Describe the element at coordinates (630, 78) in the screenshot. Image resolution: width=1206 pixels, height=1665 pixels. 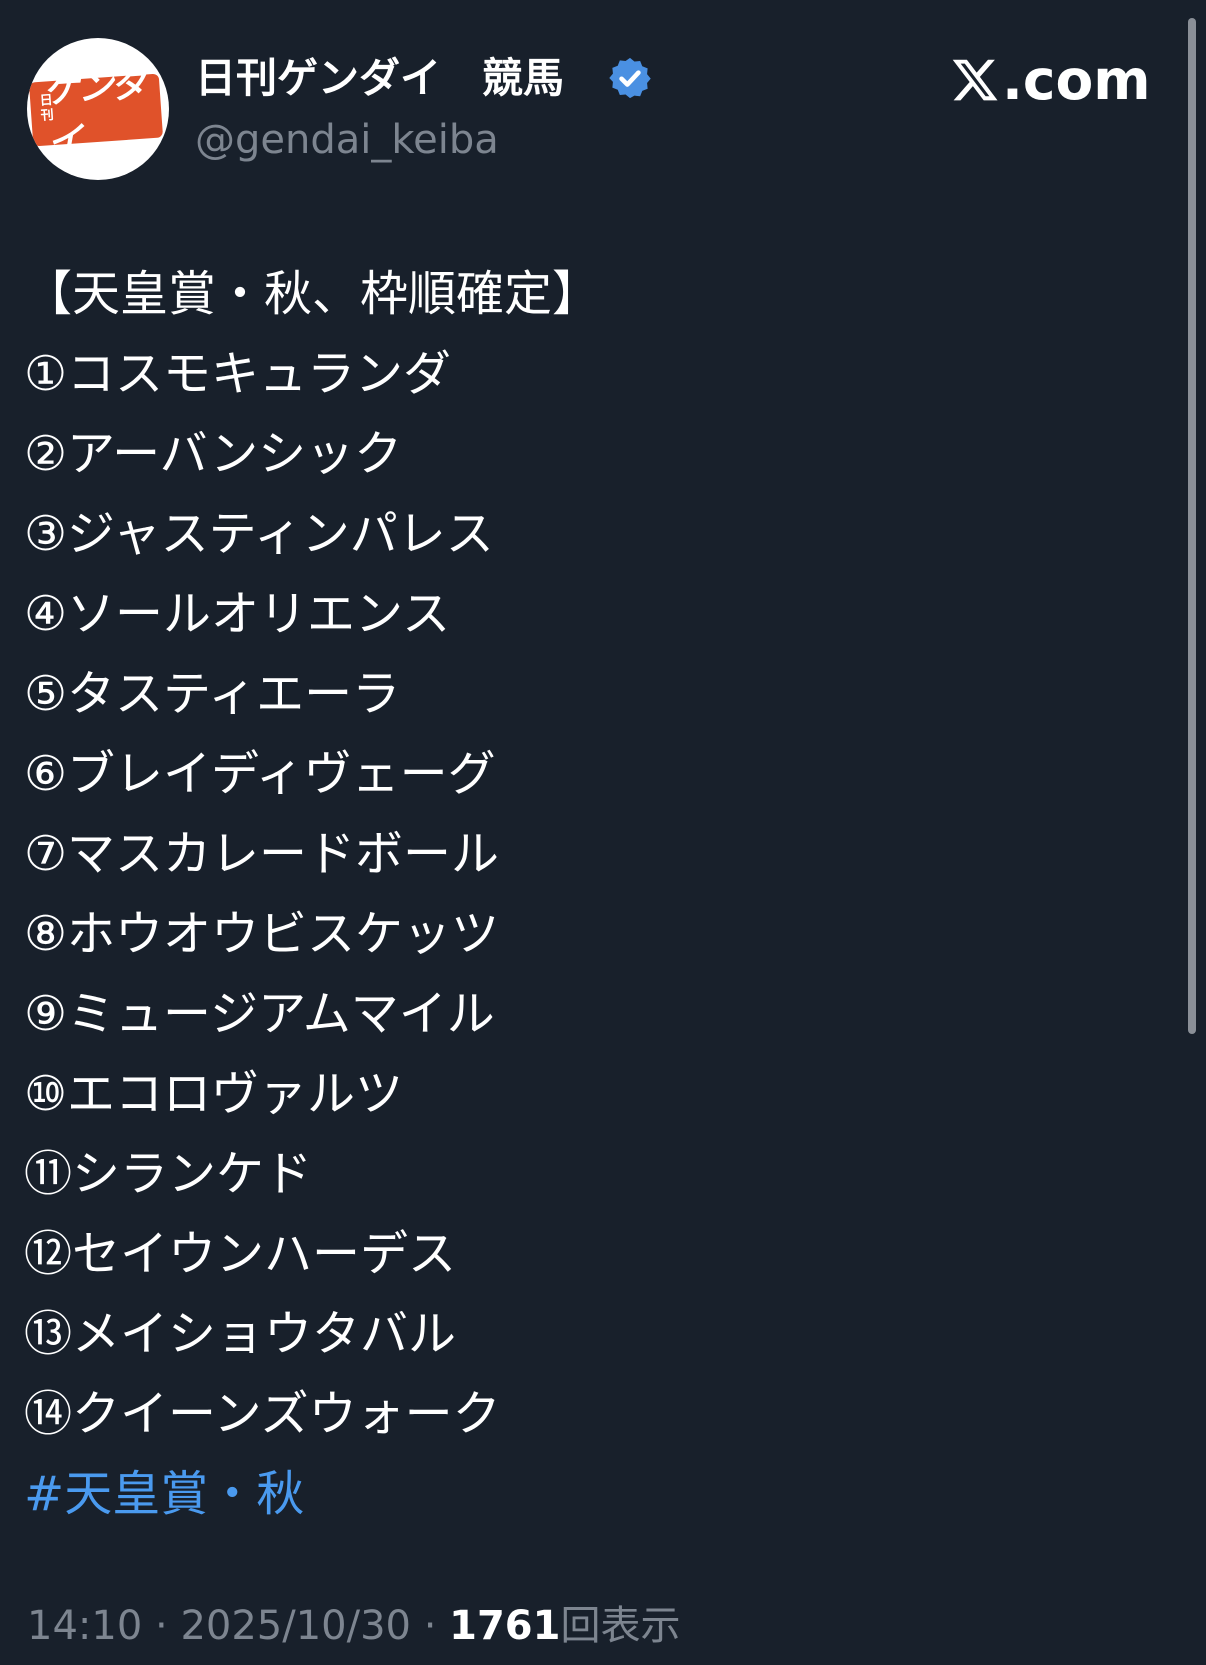
I see `verified-badge-icon` at that location.